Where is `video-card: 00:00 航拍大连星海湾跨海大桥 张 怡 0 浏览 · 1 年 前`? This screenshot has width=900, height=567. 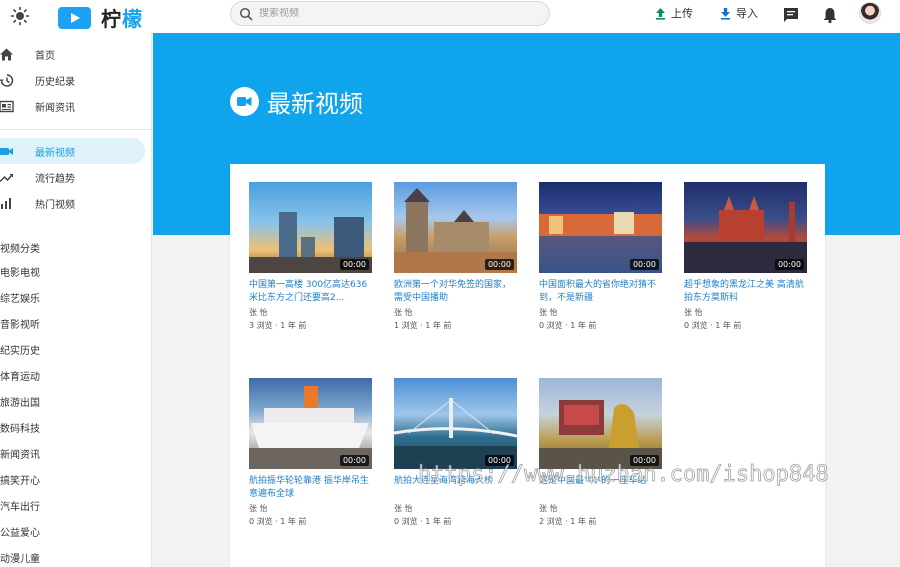
video-card: 00:00 航拍大连星海湾跨海大桥 张 怡 0 浏览 · 1 年 前 is located at coordinates (455, 452).